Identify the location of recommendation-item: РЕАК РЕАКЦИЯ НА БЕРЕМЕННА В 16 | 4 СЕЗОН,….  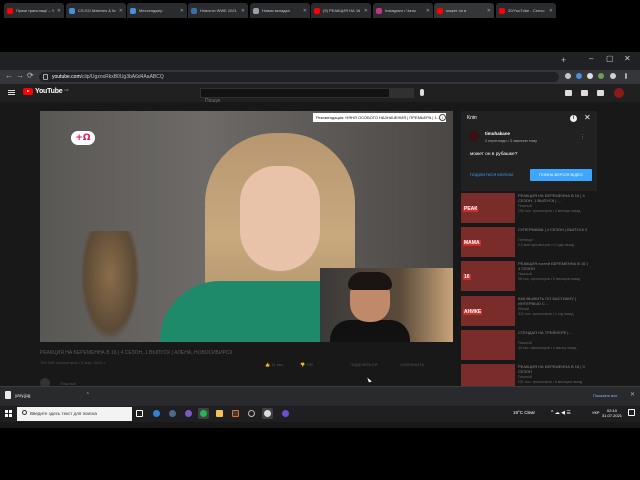
(526, 208).